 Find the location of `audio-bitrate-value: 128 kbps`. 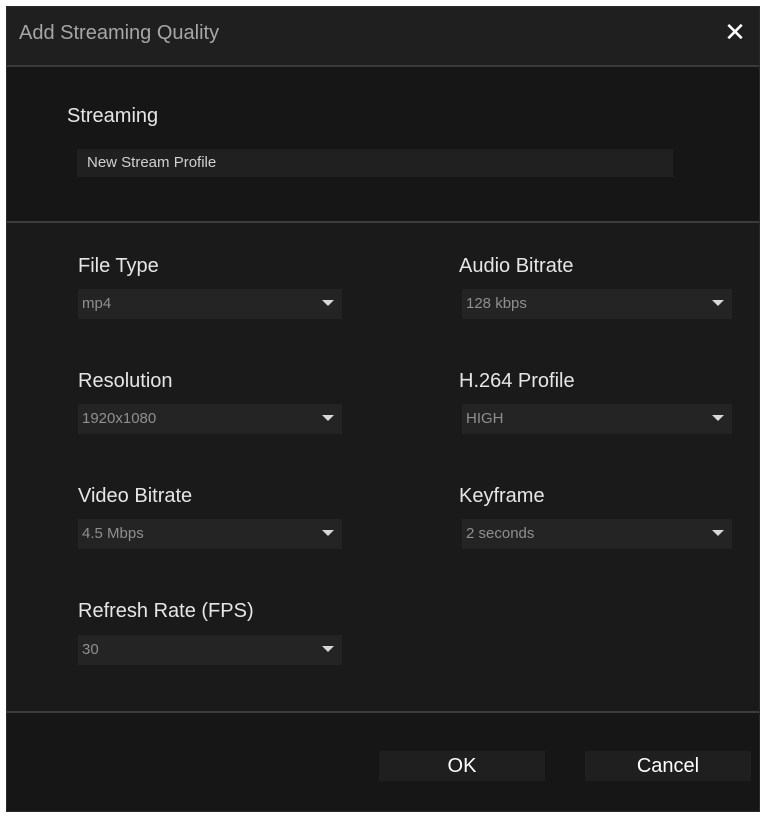

audio-bitrate-value: 128 kbps is located at coordinates (496, 303).